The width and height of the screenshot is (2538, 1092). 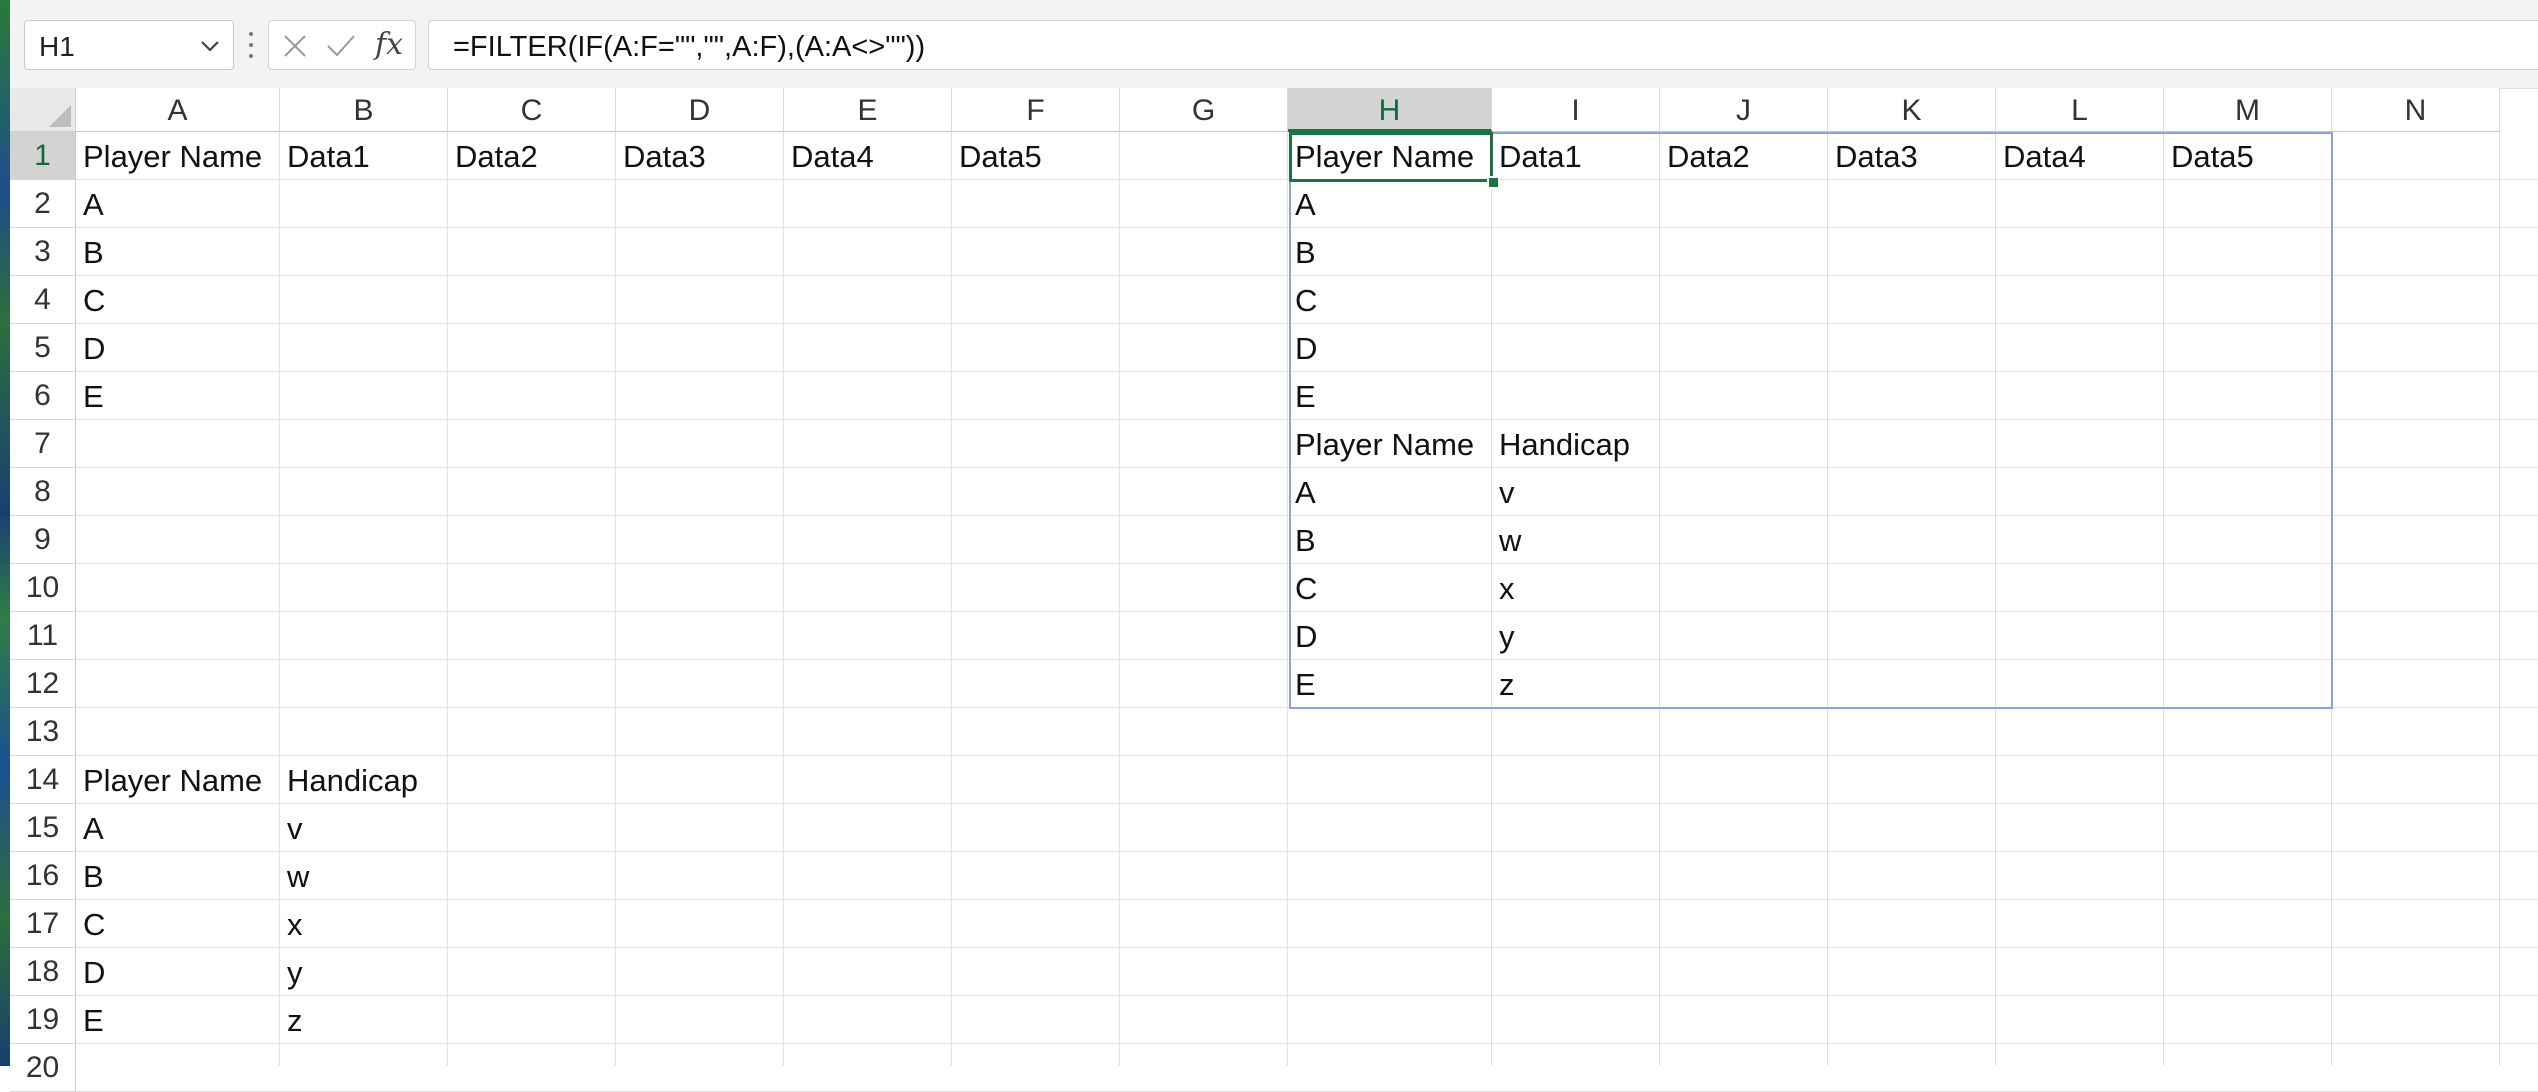 What do you see at coordinates (364, 156) in the screenshot?
I see `cell-b1: Data1` at bounding box center [364, 156].